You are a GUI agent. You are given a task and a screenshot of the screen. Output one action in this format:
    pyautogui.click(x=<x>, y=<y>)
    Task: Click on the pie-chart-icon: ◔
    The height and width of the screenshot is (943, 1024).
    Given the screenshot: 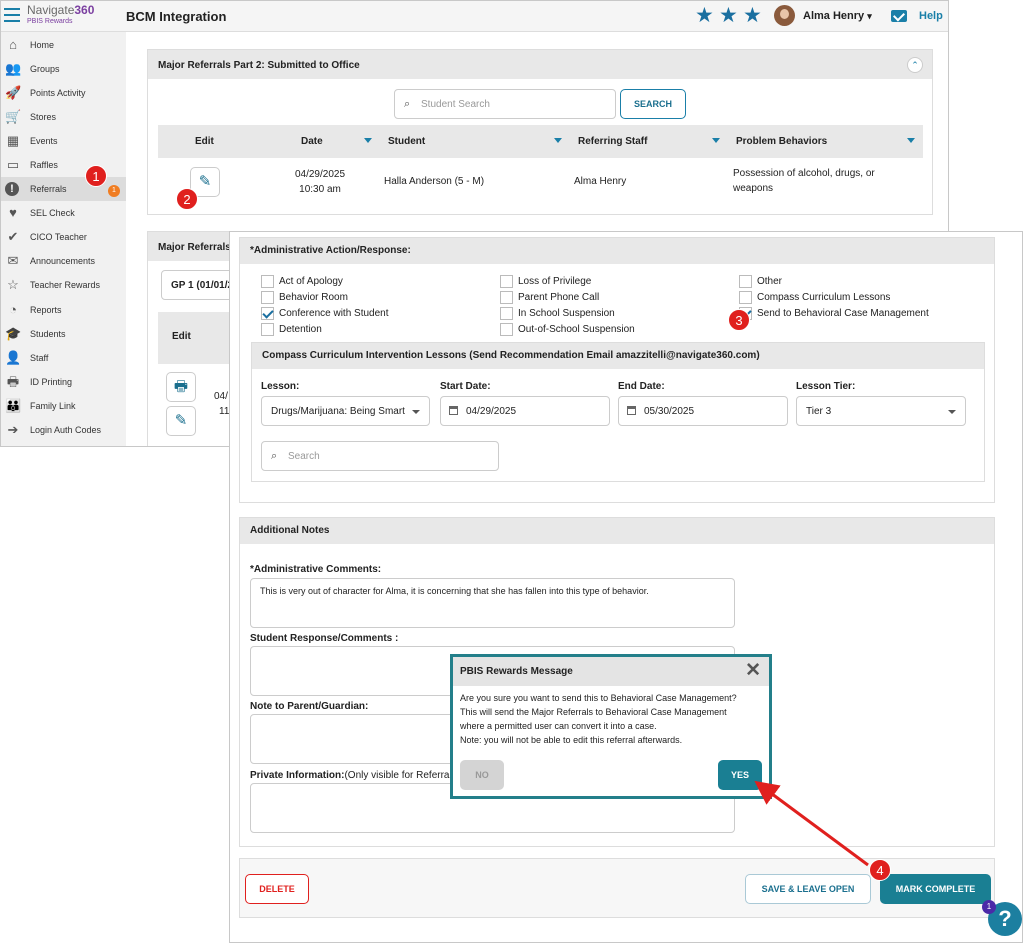 What is the action you would take?
    pyautogui.click(x=13, y=309)
    